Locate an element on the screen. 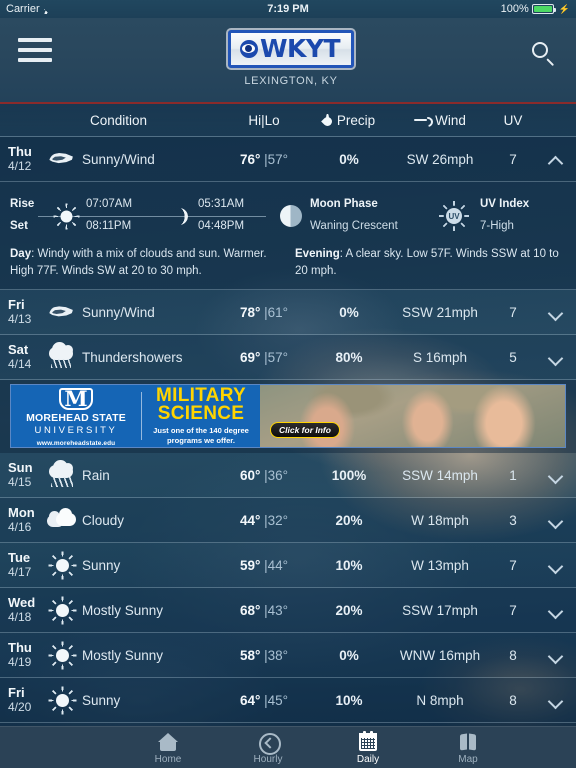 The width and height of the screenshot is (576, 768). row-date-value: 4/17 is located at coordinates (20, 571).